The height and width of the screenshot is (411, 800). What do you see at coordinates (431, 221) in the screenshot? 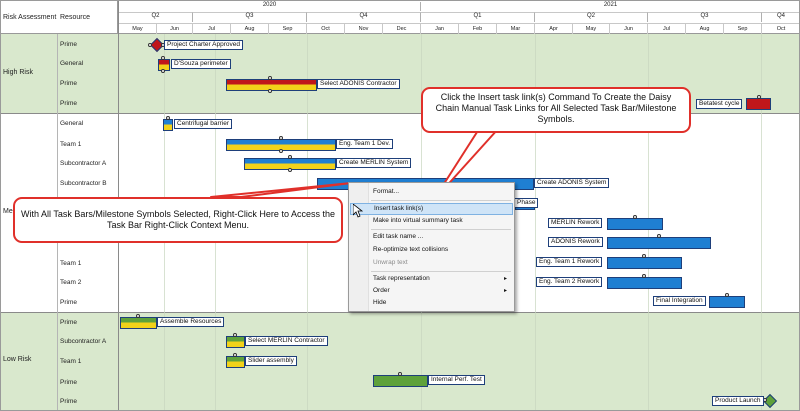
I see `menu-item-virtual-summary: Make into virtual summary task` at bounding box center [431, 221].